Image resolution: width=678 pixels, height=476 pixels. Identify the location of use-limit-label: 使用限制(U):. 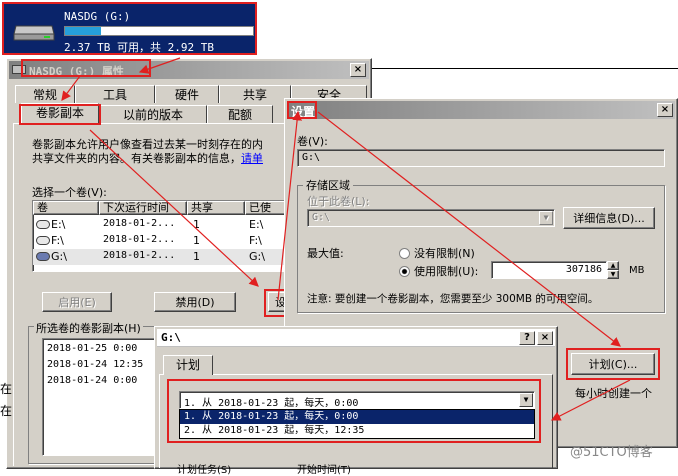
(446, 271).